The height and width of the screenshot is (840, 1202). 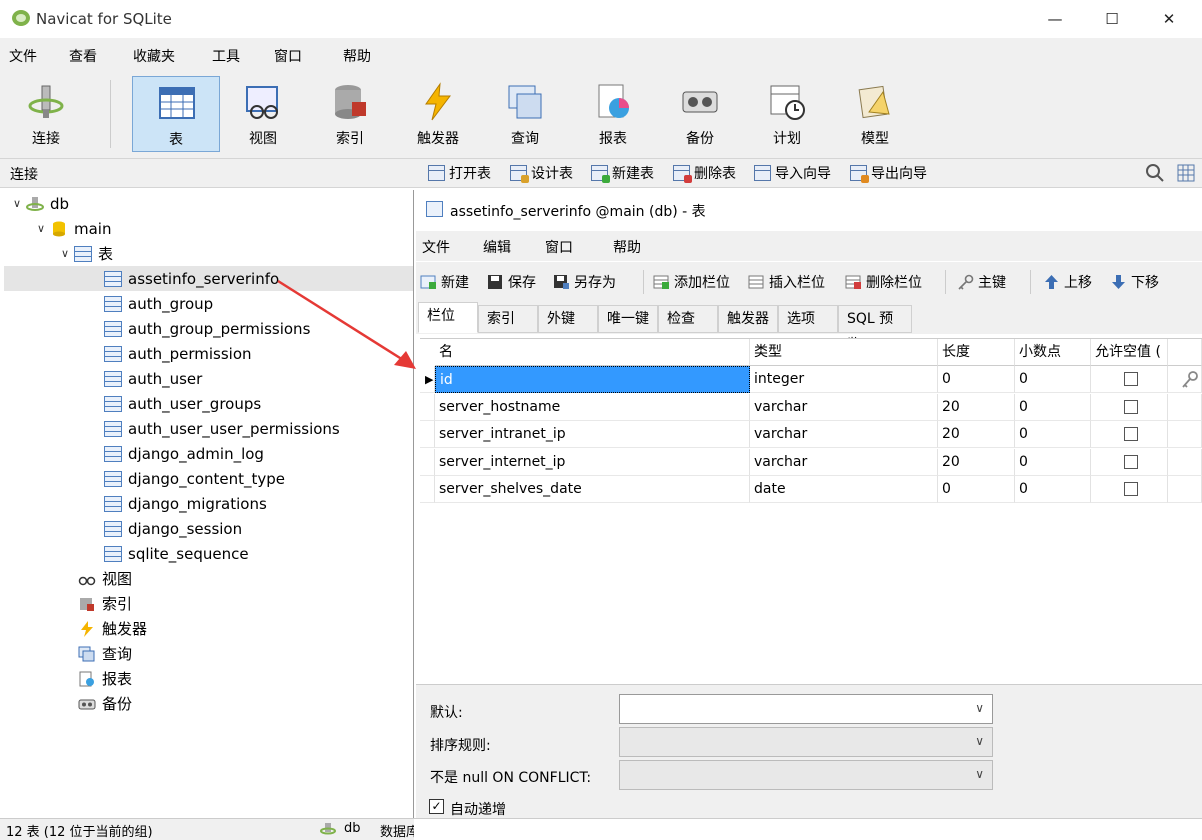 I want to click on tab-unique-keys: 唯一键, so click(x=628, y=319).